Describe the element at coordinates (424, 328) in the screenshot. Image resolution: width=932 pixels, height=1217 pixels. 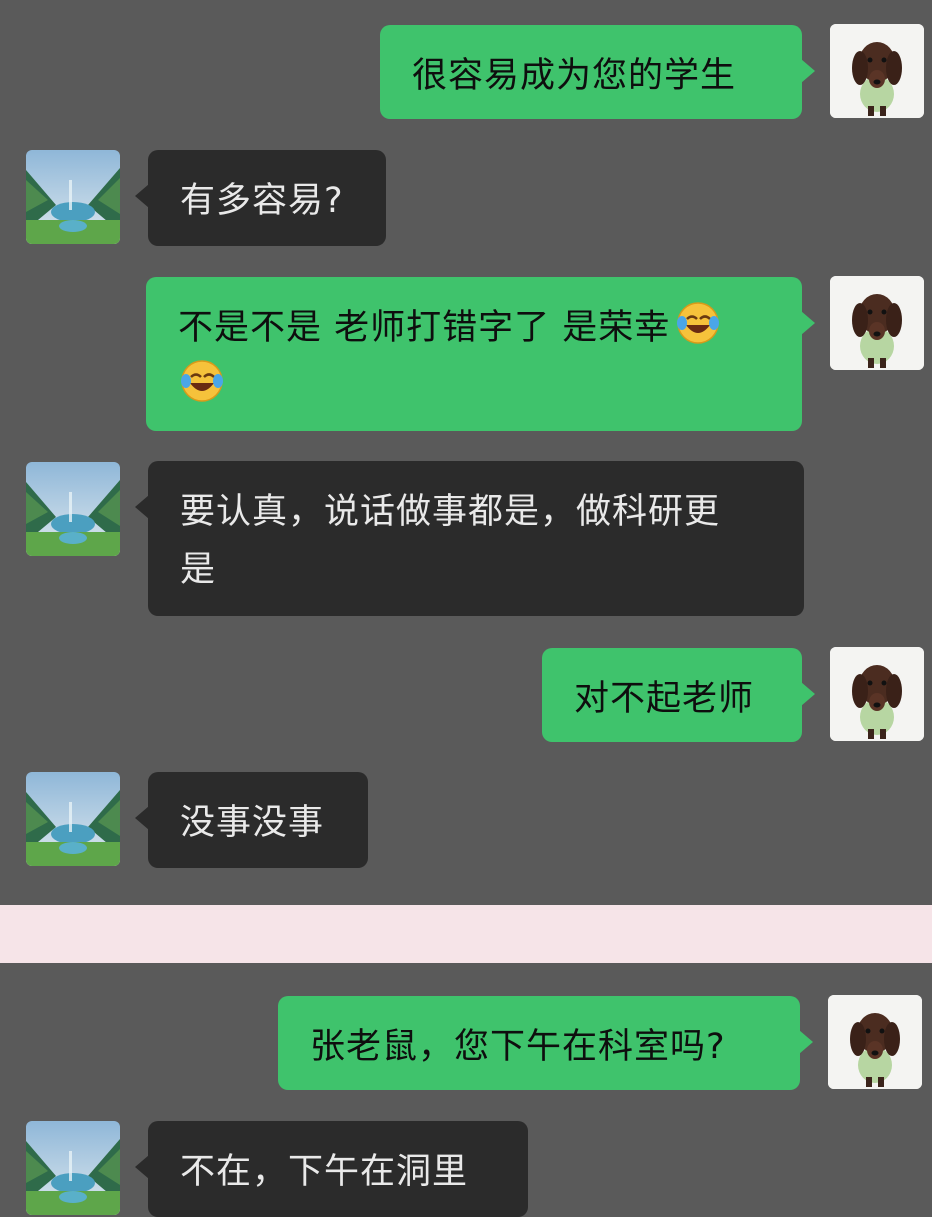
I see `message-text-line: 不是不是 老师打错字了 是荣幸` at that location.